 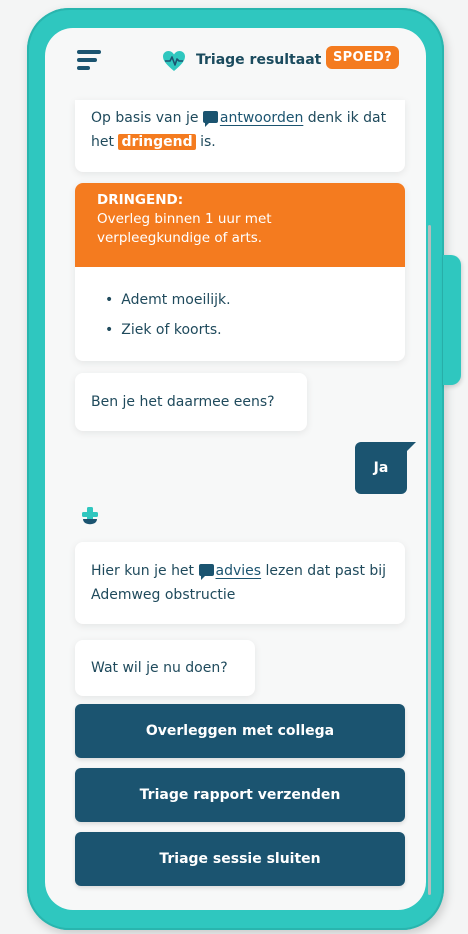 What do you see at coordinates (157, 142) in the screenshot?
I see `urgency-highlight: dringend` at bounding box center [157, 142].